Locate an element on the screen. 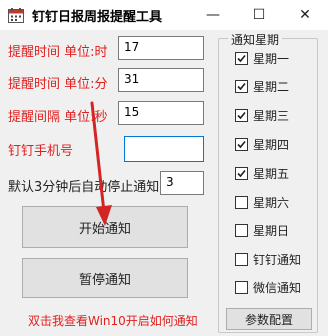 This screenshot has width=328, height=336. checkbox-saturday: 星期六 is located at coordinates (262, 202).